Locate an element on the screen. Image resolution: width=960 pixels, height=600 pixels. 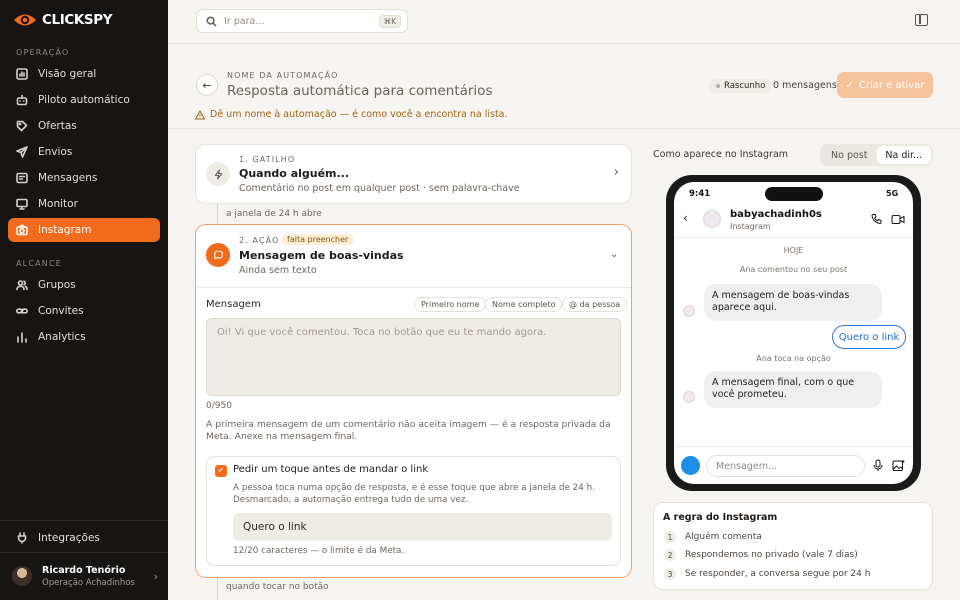
sidebar-item-label: Integrações is located at coordinates (69, 538).